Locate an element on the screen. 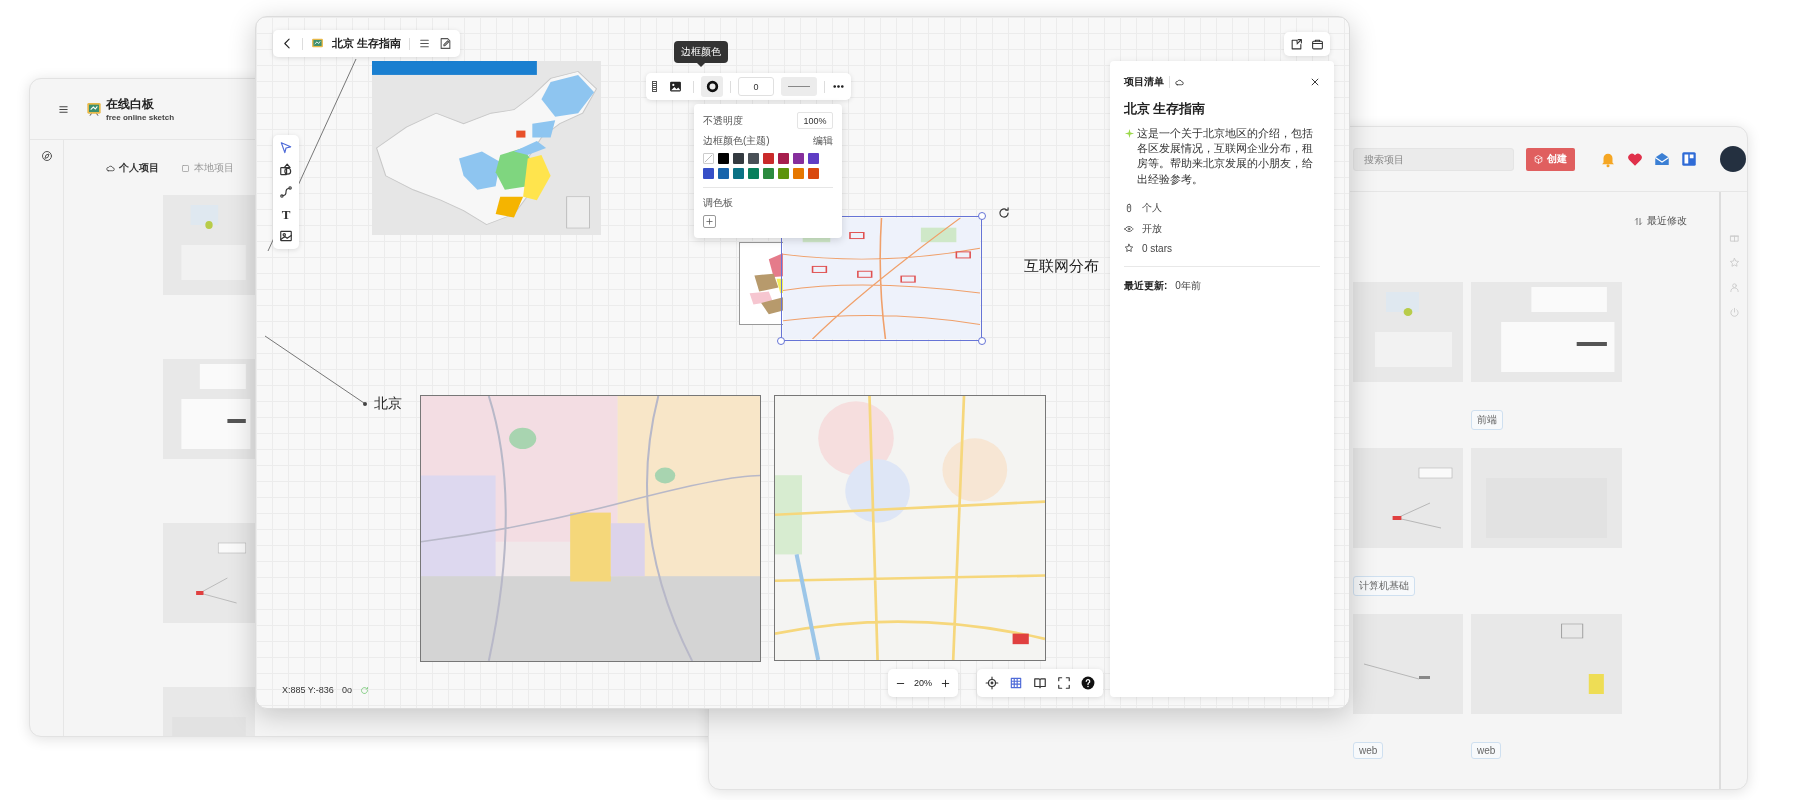  connector-icon is located at coordinates (286, 192).